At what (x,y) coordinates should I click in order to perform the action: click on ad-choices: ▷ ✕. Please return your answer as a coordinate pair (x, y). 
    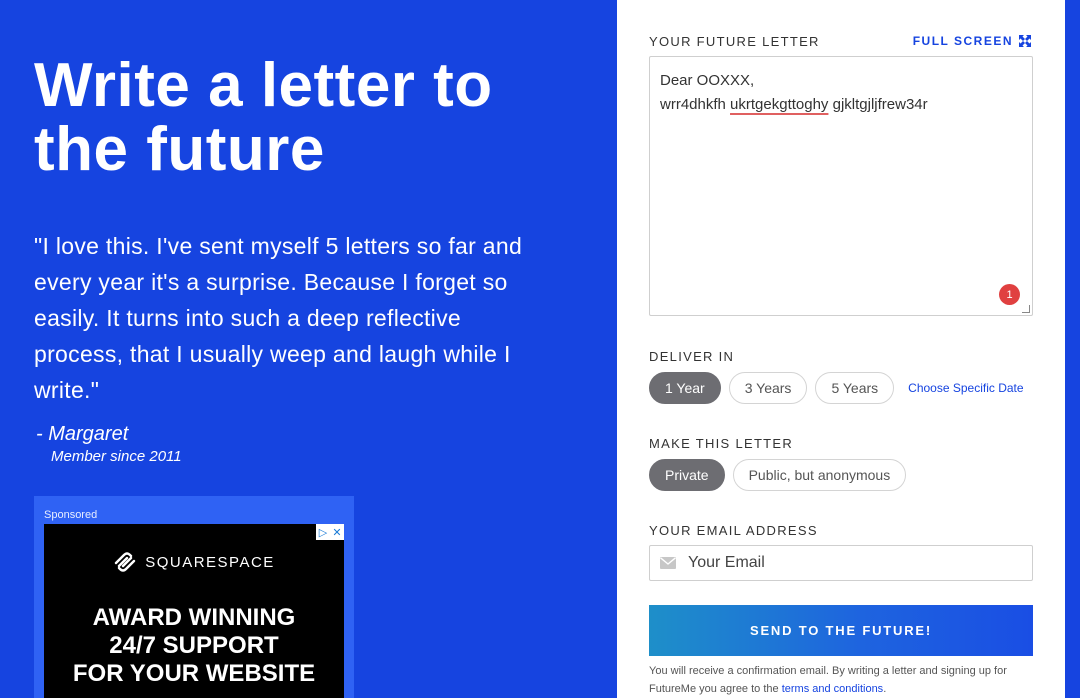
    Looking at the image, I should click on (330, 532).